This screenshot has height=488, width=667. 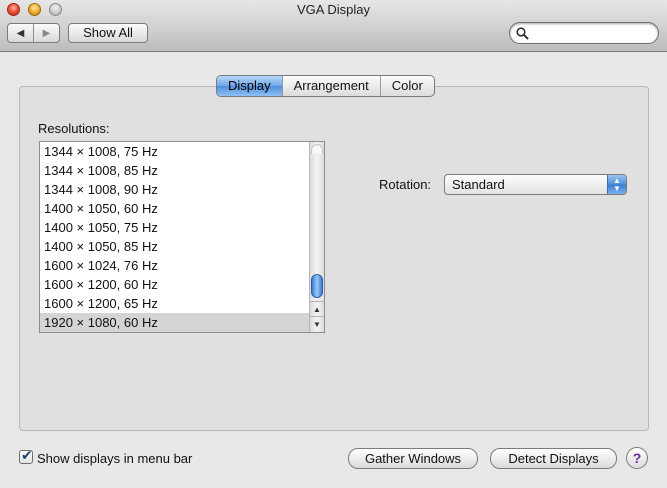 I want to click on resolutions-scrollbar: ▲ ▼, so click(x=316, y=237).